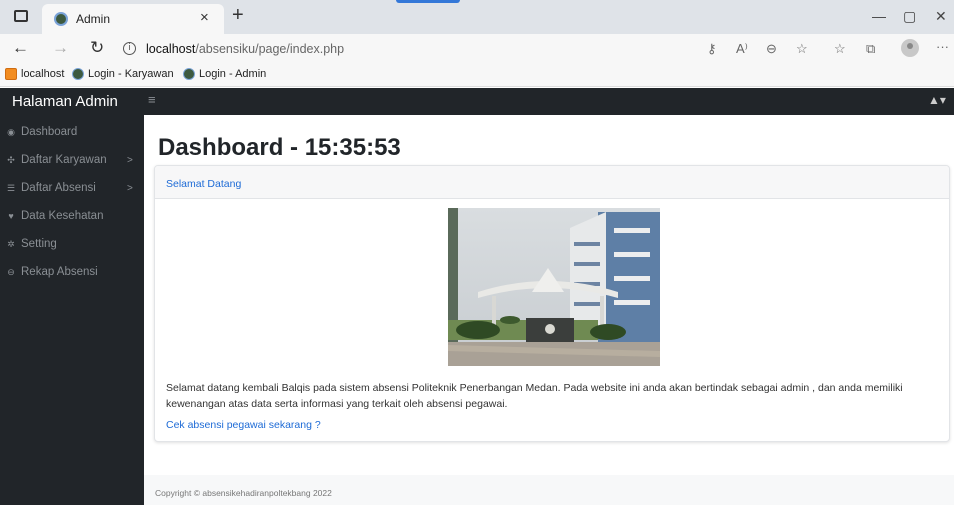  Describe the element at coordinates (477, 17) in the screenshot. I see `browser-tab-bar: Admin × + — ▢ ✕` at that location.